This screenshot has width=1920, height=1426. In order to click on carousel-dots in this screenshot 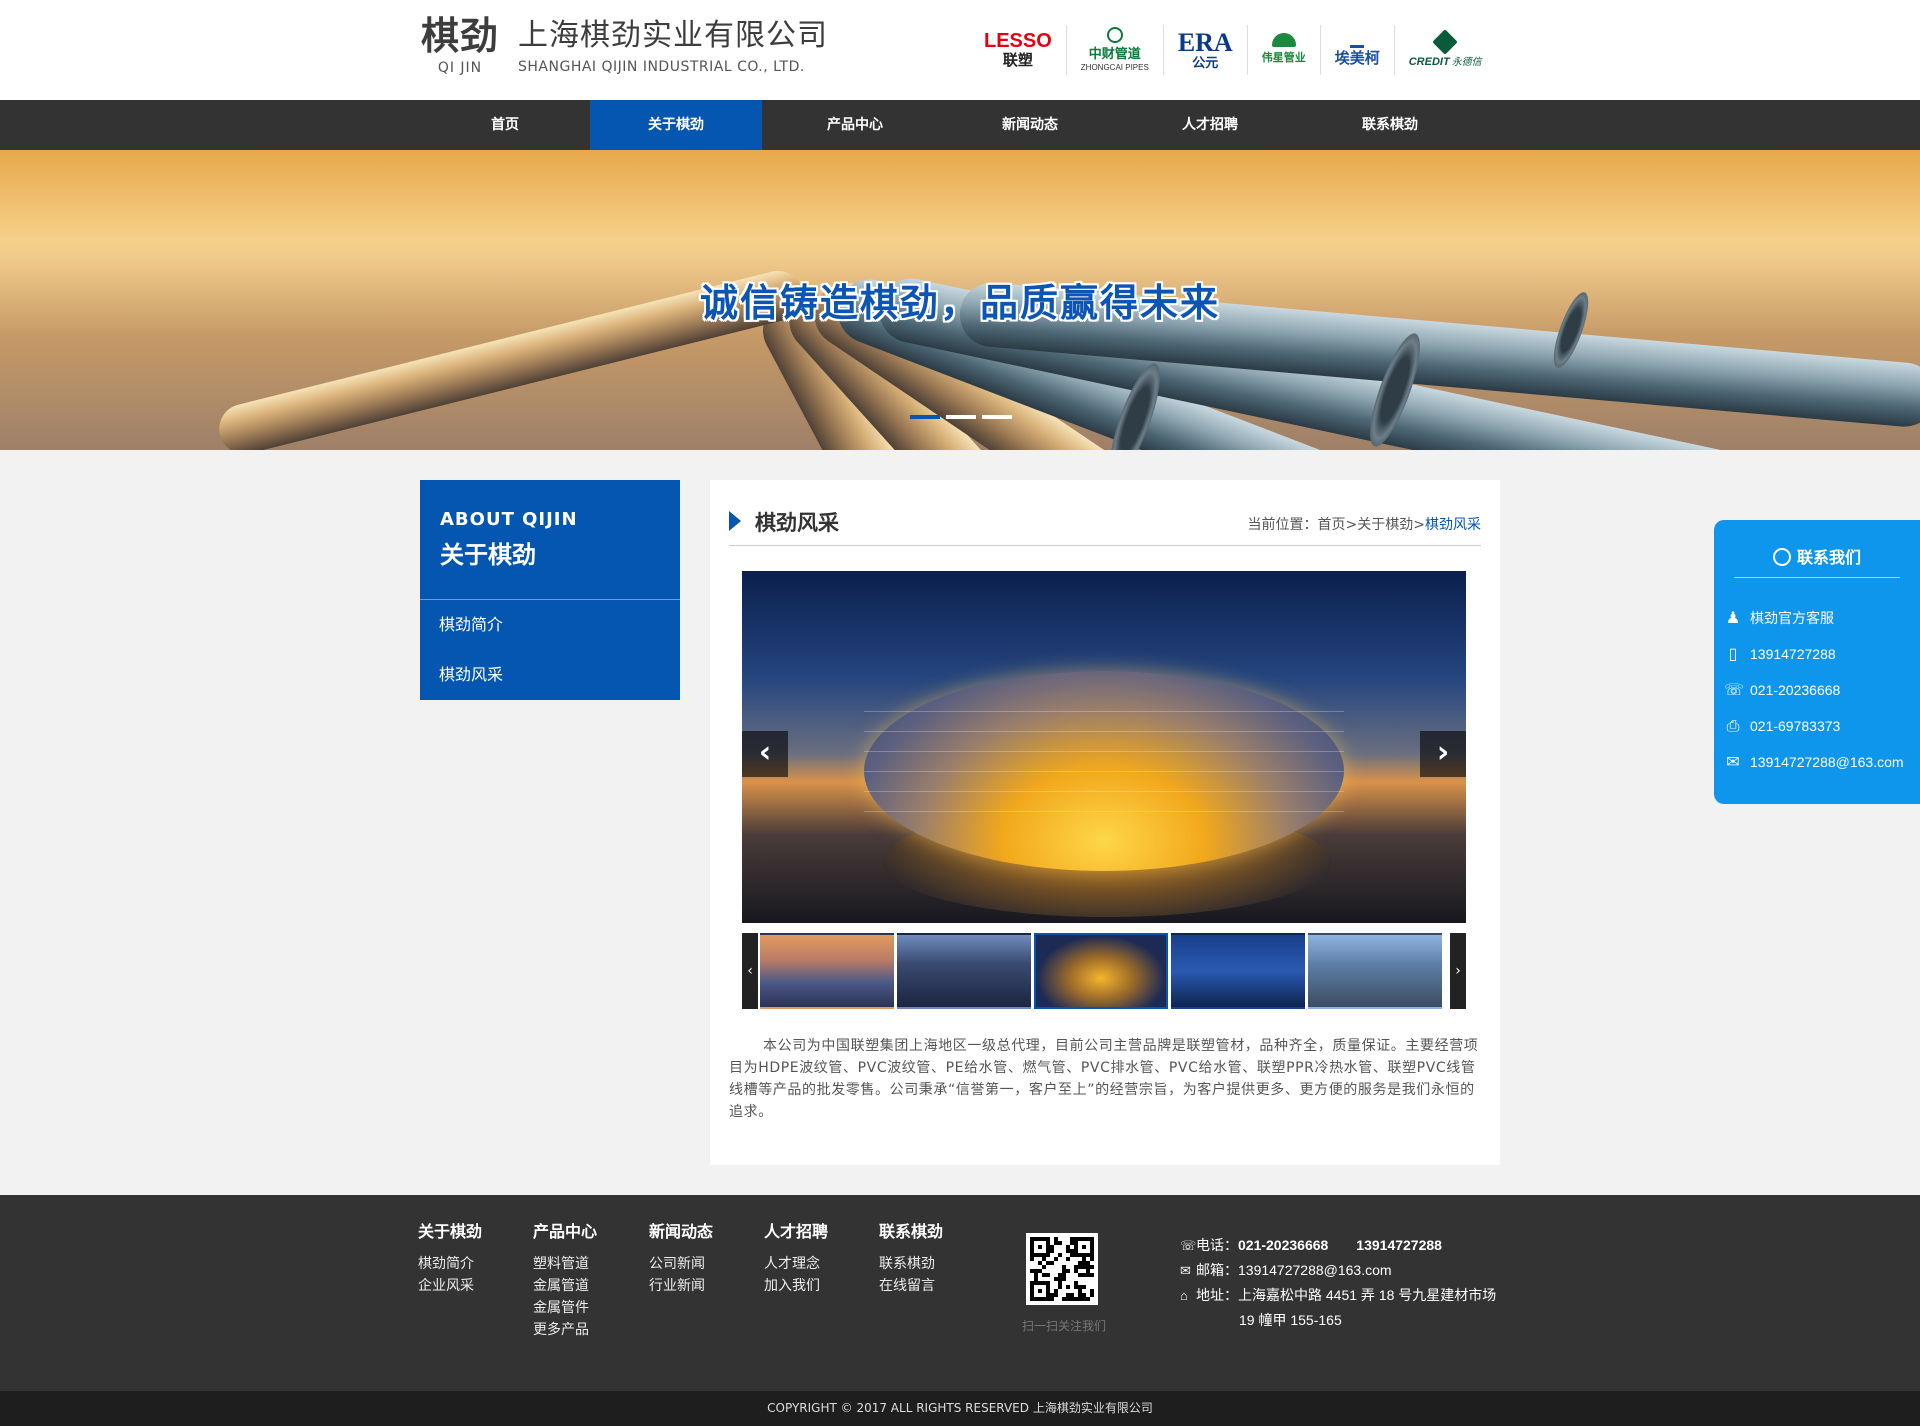, I will do `click(961, 417)`.